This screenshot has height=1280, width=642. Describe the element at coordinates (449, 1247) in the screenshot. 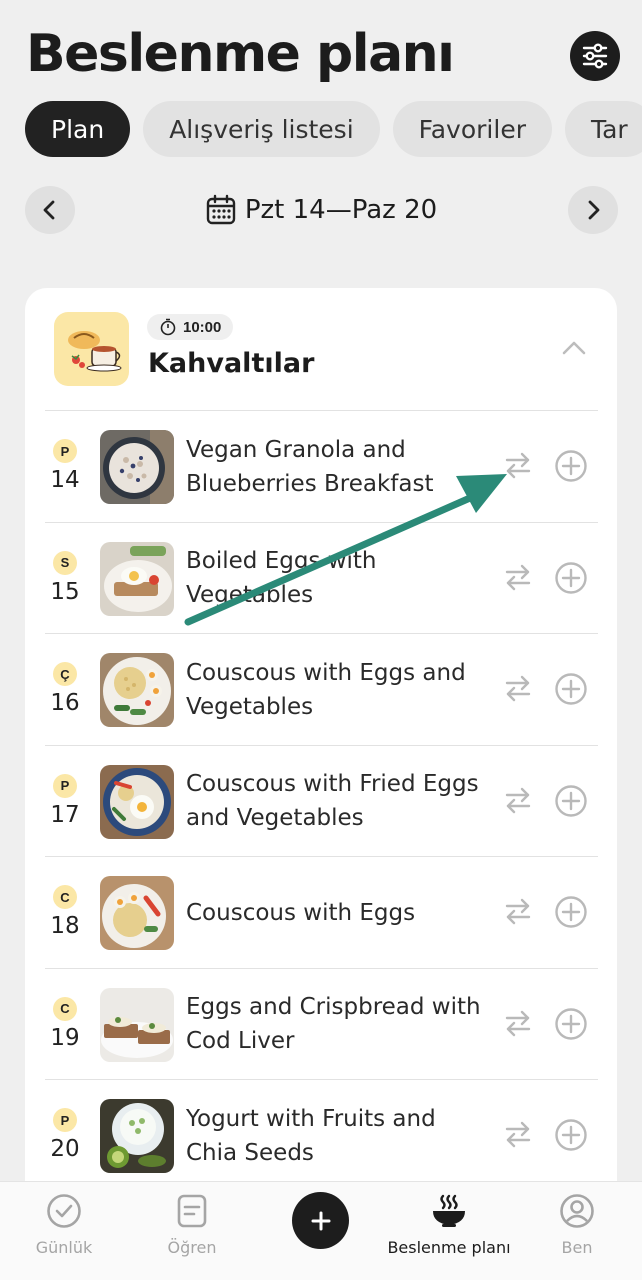

I see `nav-meal-plan-label: Beslenme planı` at that location.